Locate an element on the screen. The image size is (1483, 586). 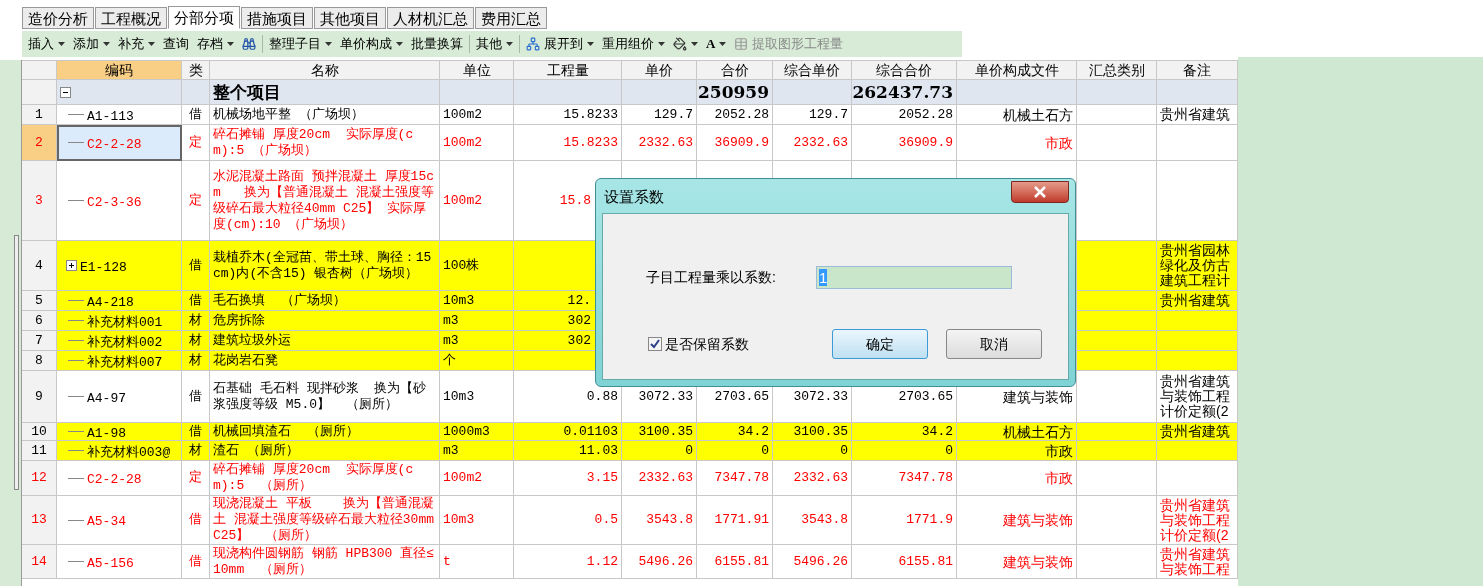
tab: 其他项目 is located at coordinates (350, 18).